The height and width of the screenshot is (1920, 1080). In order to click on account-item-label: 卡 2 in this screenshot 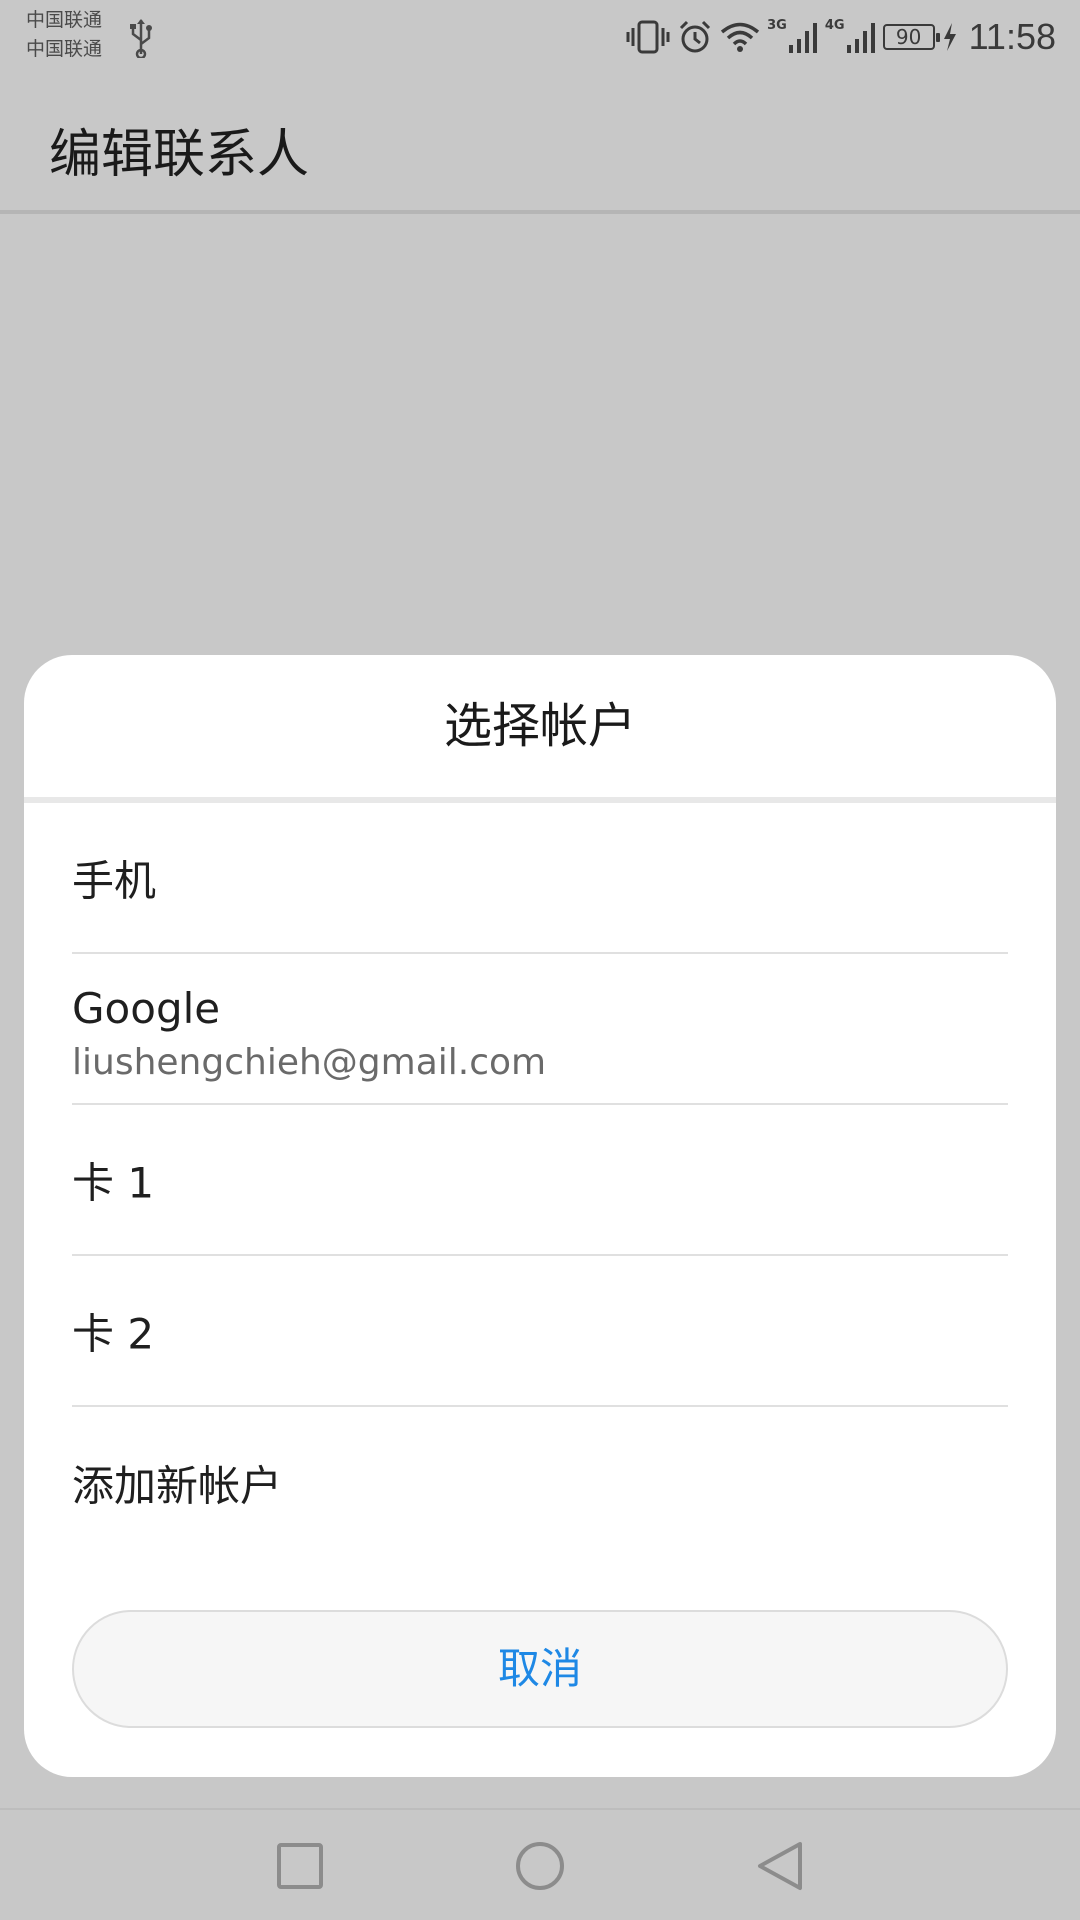, I will do `click(113, 1333)`.